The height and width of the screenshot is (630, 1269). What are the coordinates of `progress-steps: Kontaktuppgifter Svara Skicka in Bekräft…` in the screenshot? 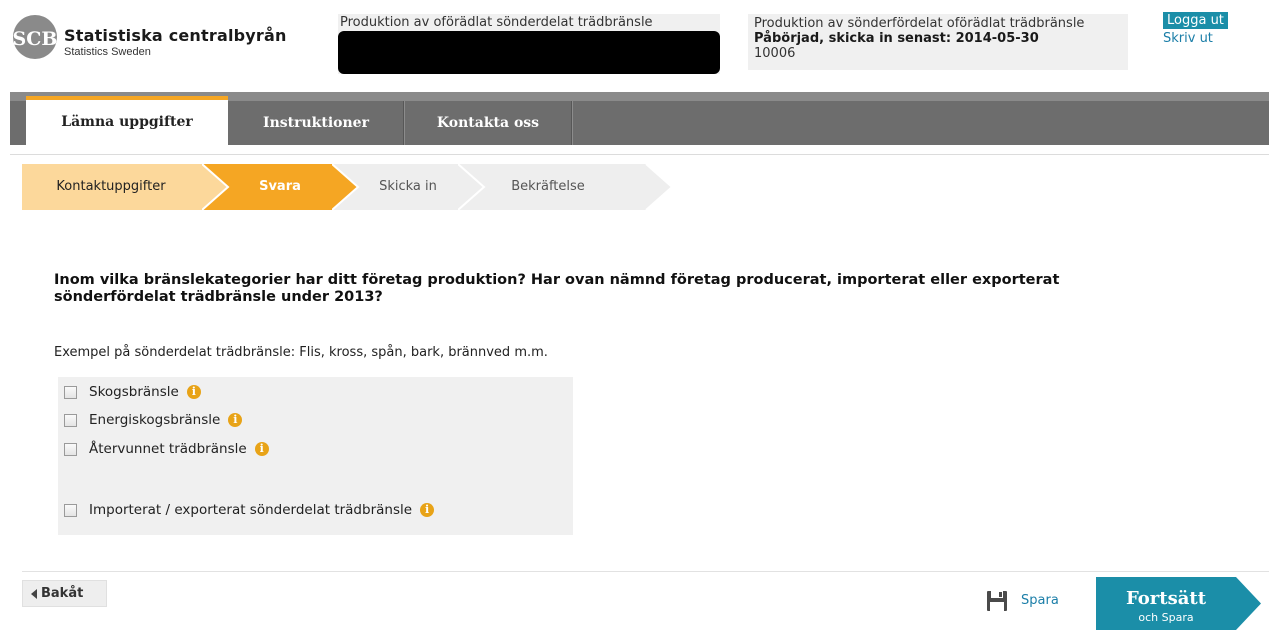 It's located at (347, 187).